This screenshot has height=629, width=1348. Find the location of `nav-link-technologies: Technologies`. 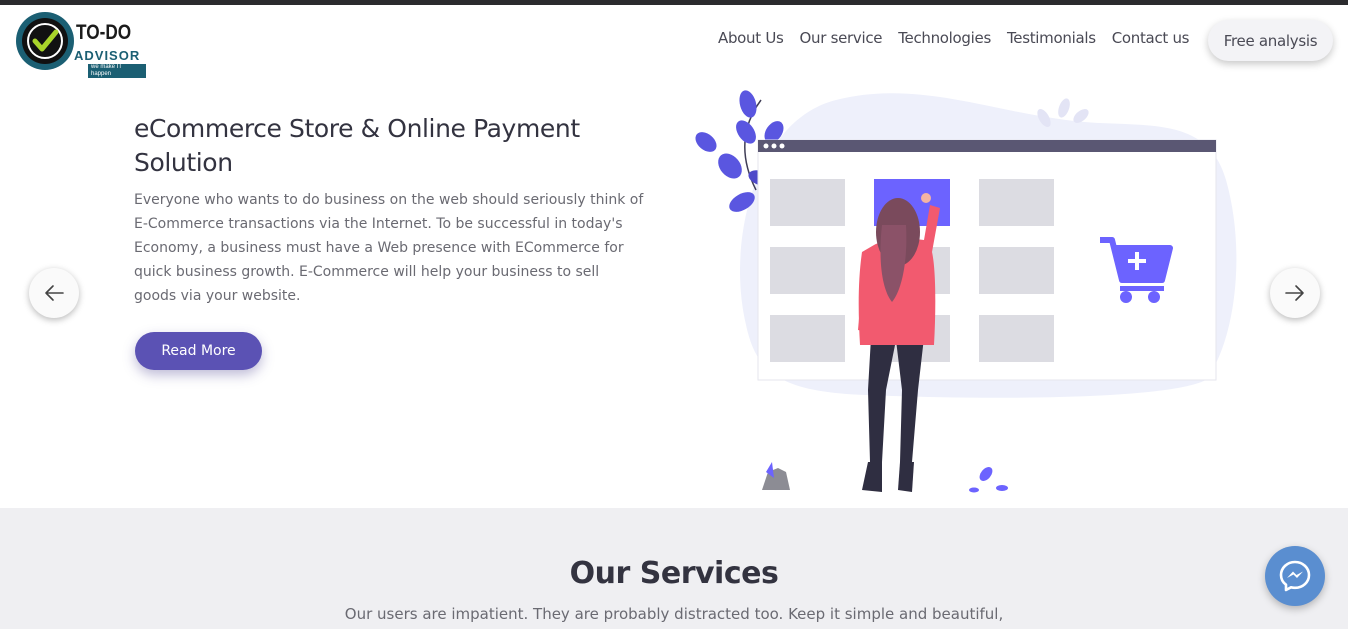

nav-link-technologies: Technologies is located at coordinates (944, 38).